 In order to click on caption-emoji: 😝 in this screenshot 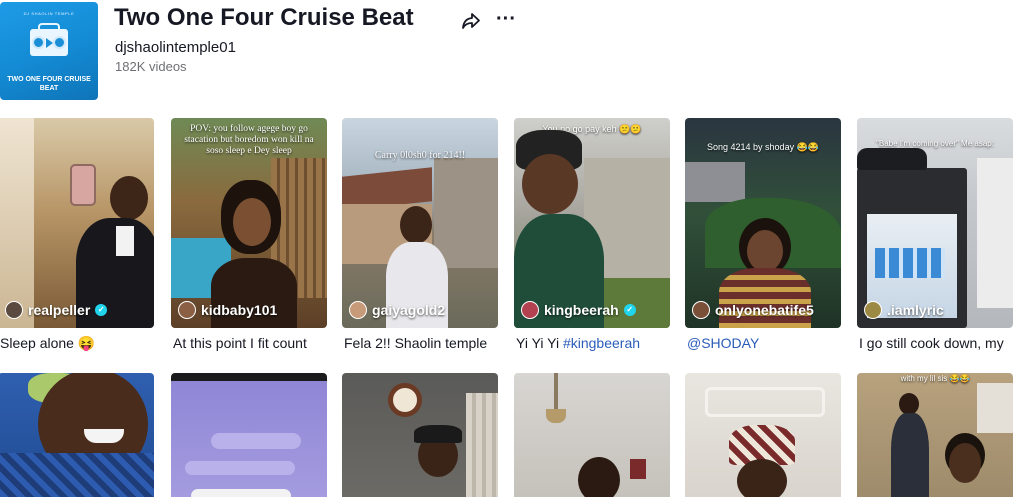, I will do `click(86, 343)`.